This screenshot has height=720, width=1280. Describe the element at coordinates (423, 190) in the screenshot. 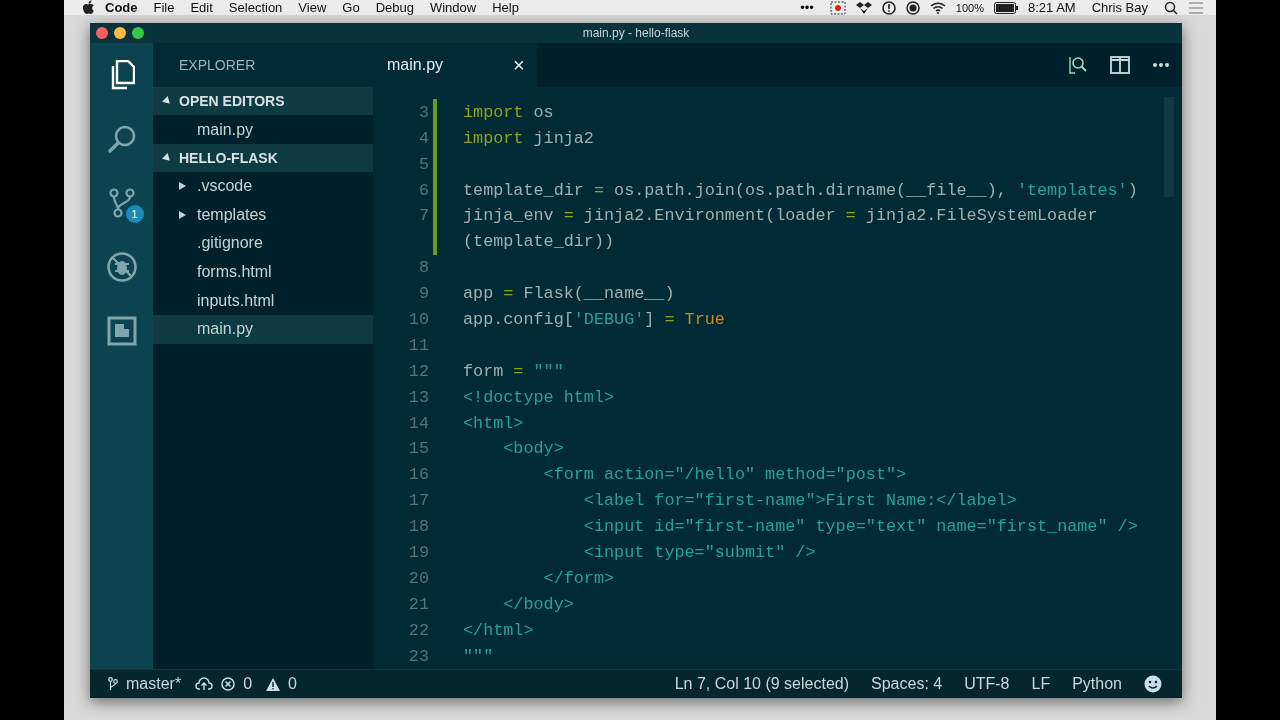

I see `line-number: 6` at that location.